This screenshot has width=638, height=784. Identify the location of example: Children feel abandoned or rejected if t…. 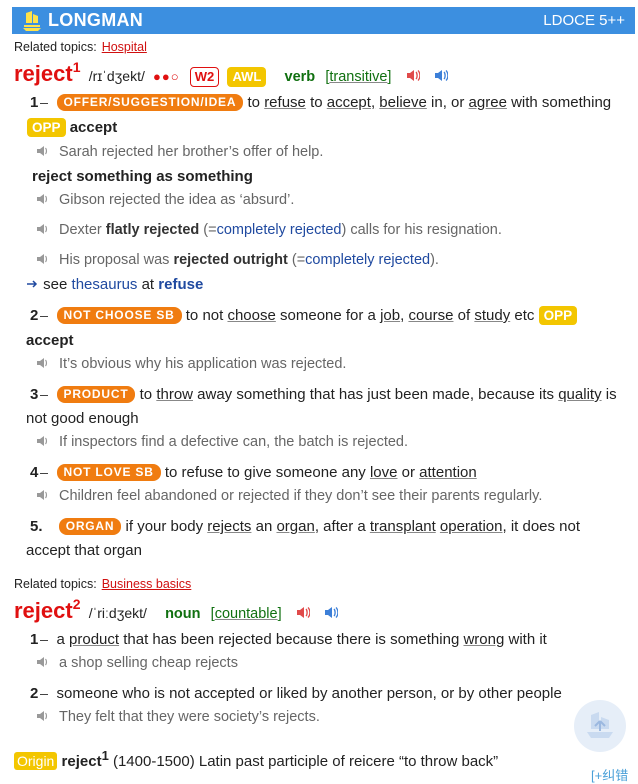
(289, 496).